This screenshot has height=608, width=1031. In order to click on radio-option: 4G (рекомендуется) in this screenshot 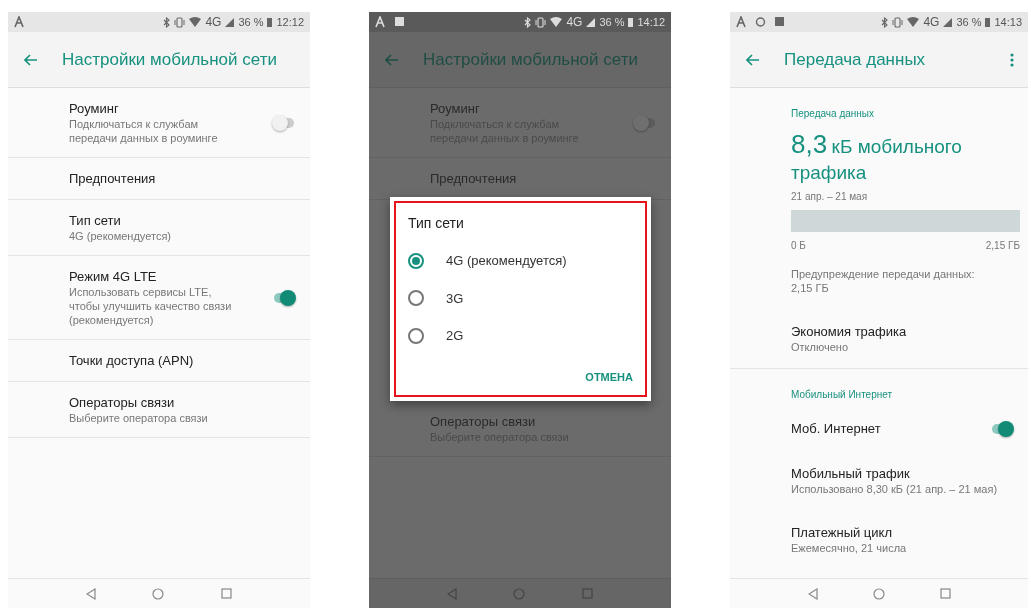, I will do `click(522, 261)`.